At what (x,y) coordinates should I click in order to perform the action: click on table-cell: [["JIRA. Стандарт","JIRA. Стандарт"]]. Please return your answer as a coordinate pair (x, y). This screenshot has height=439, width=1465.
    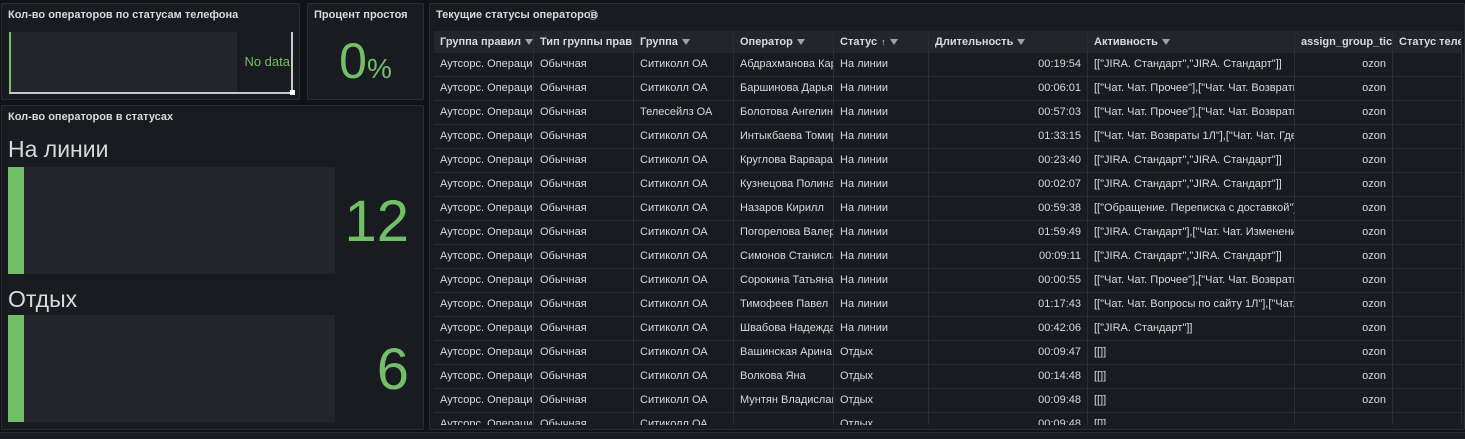
    Looking at the image, I should click on (1191, 64).